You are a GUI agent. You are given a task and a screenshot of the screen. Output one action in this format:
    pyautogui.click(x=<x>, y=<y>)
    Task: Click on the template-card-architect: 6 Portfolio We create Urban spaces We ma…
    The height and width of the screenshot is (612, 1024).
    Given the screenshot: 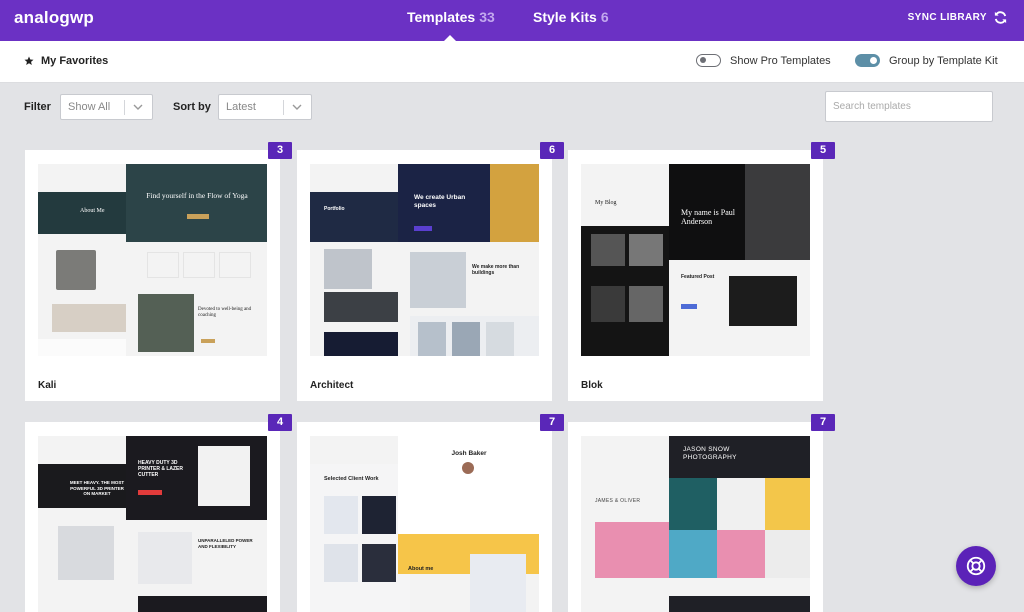 What is the action you would take?
    pyautogui.click(x=430, y=271)
    